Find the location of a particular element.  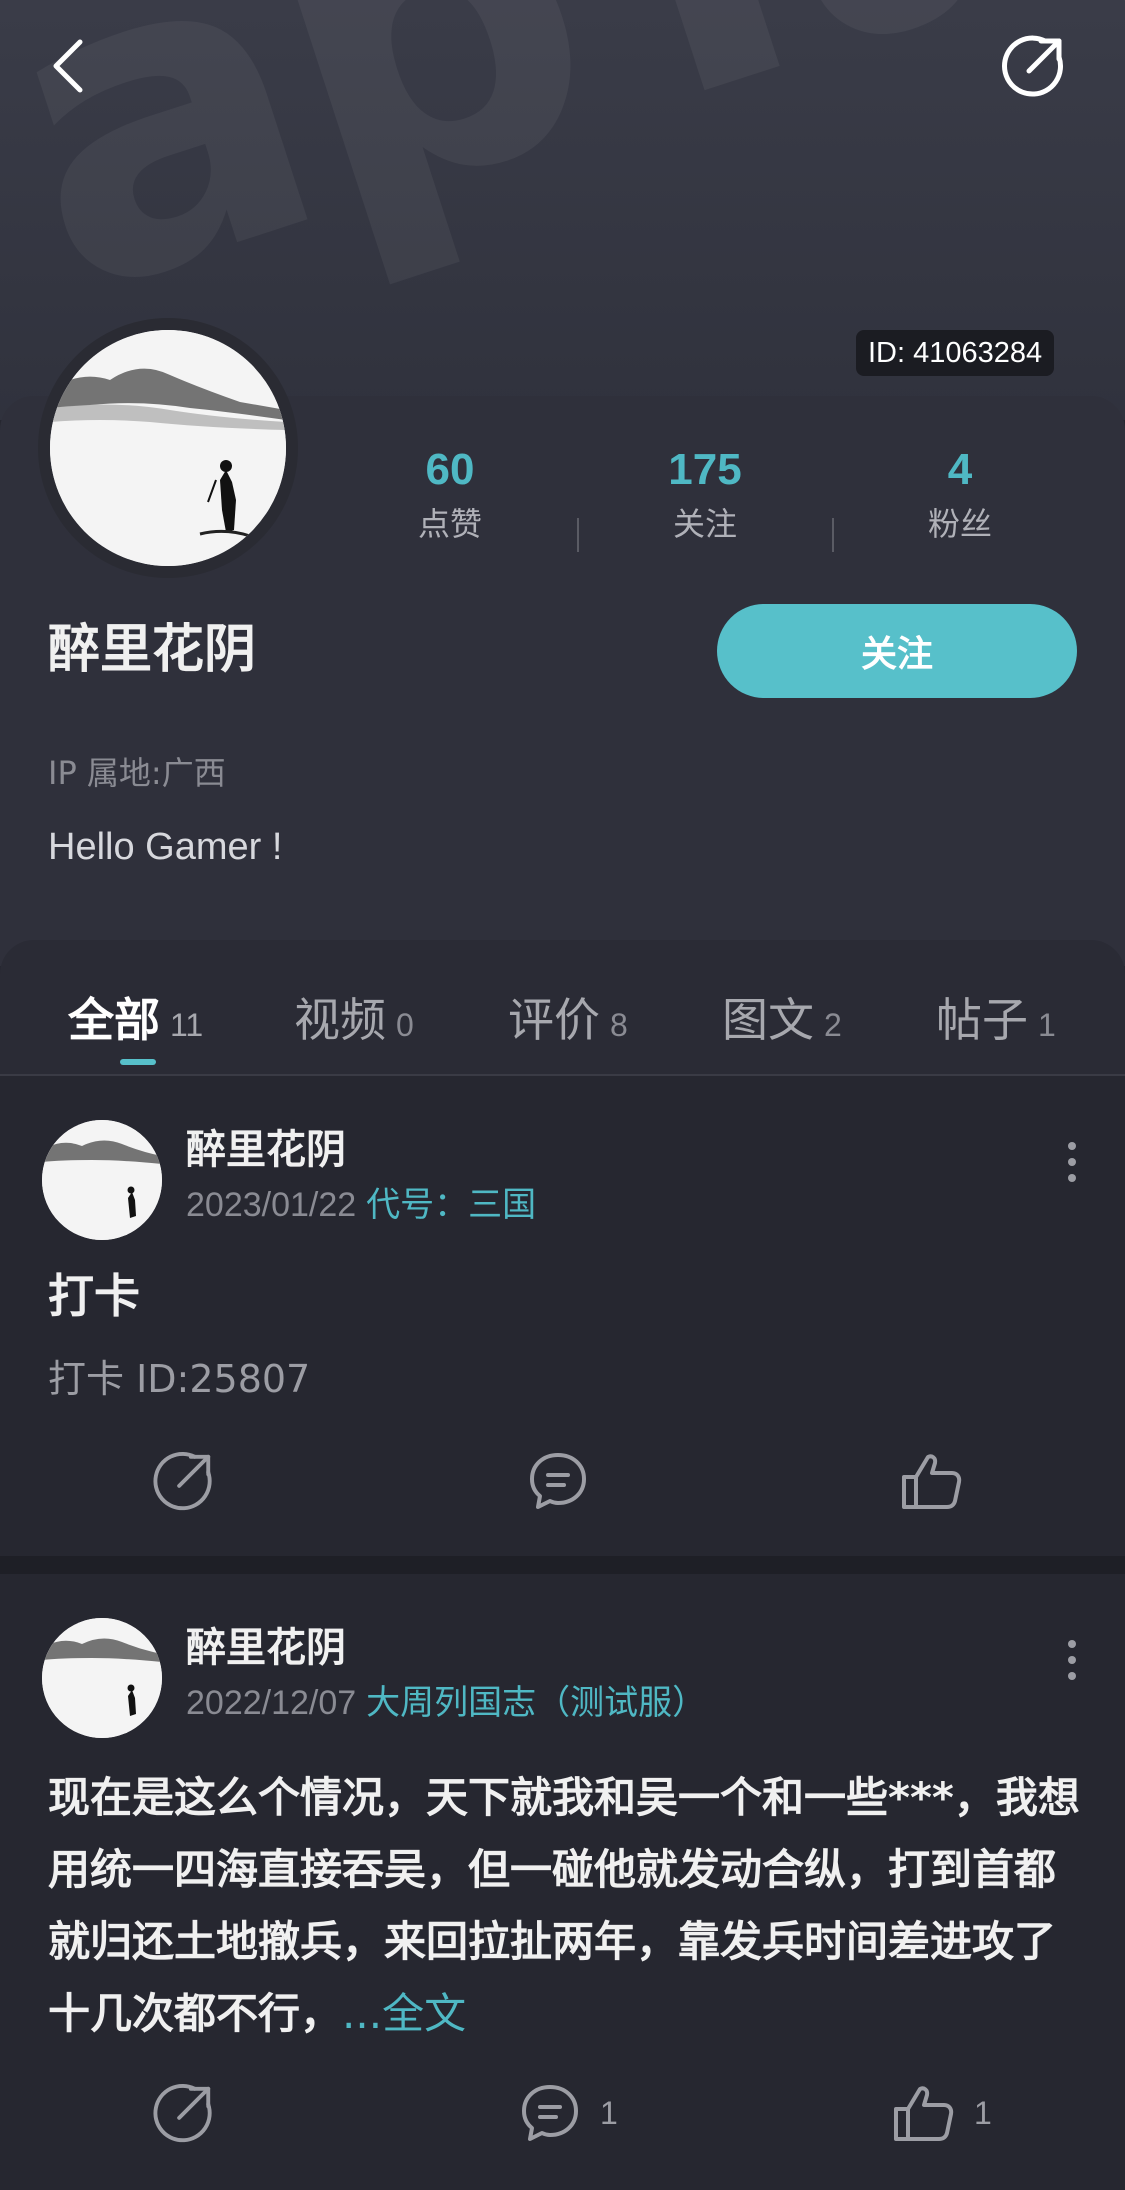

profile-bio: Hello Gamer ! is located at coordinates (165, 847).